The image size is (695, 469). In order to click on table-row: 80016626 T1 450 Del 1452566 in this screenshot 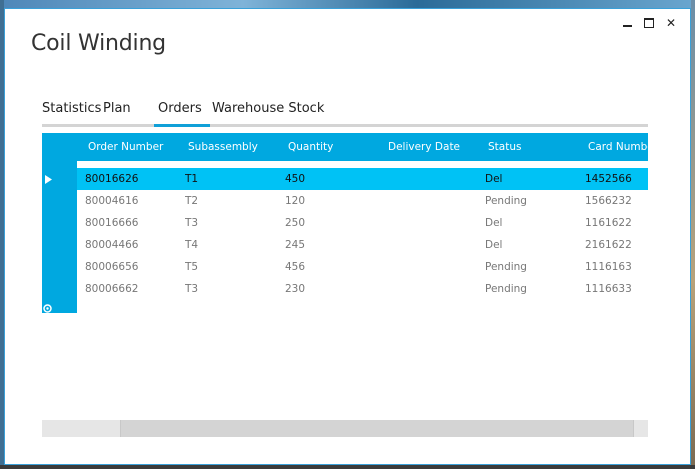, I will do `click(362, 179)`.